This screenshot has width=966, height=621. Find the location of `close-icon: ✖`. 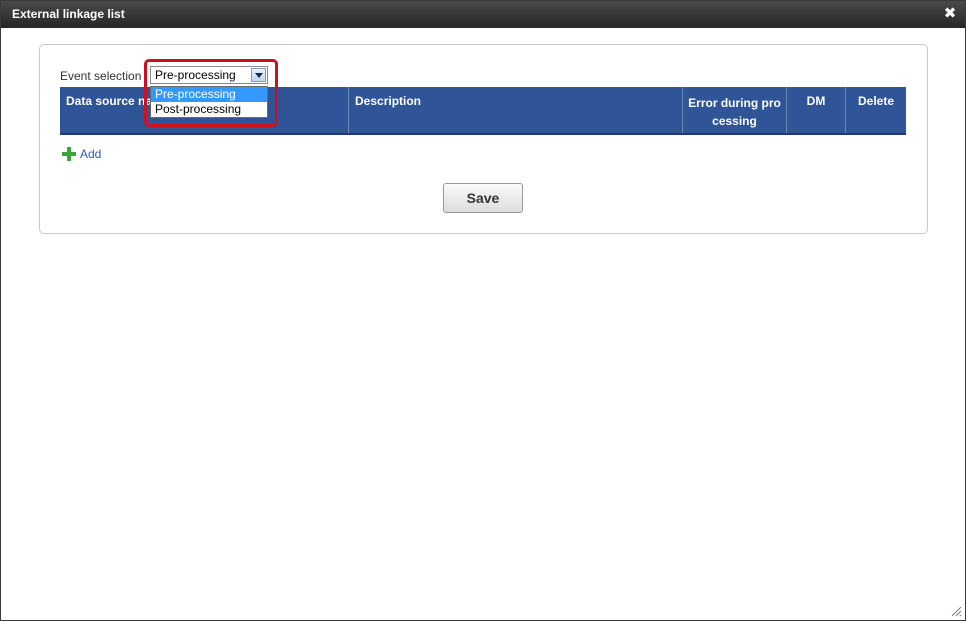

close-icon: ✖ is located at coordinates (950, 14).